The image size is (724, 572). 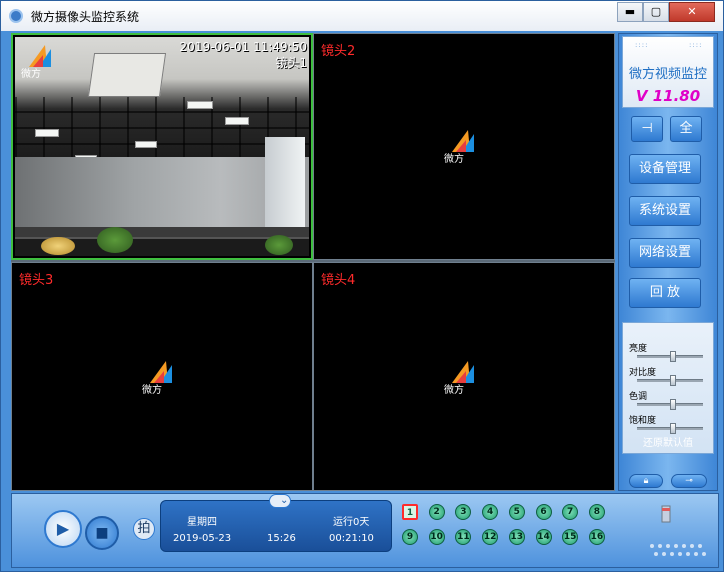 What do you see at coordinates (362, 16) in the screenshot?
I see `title-bar: 微方摄像头监控系统 ▬ ▢ ✕` at bounding box center [362, 16].